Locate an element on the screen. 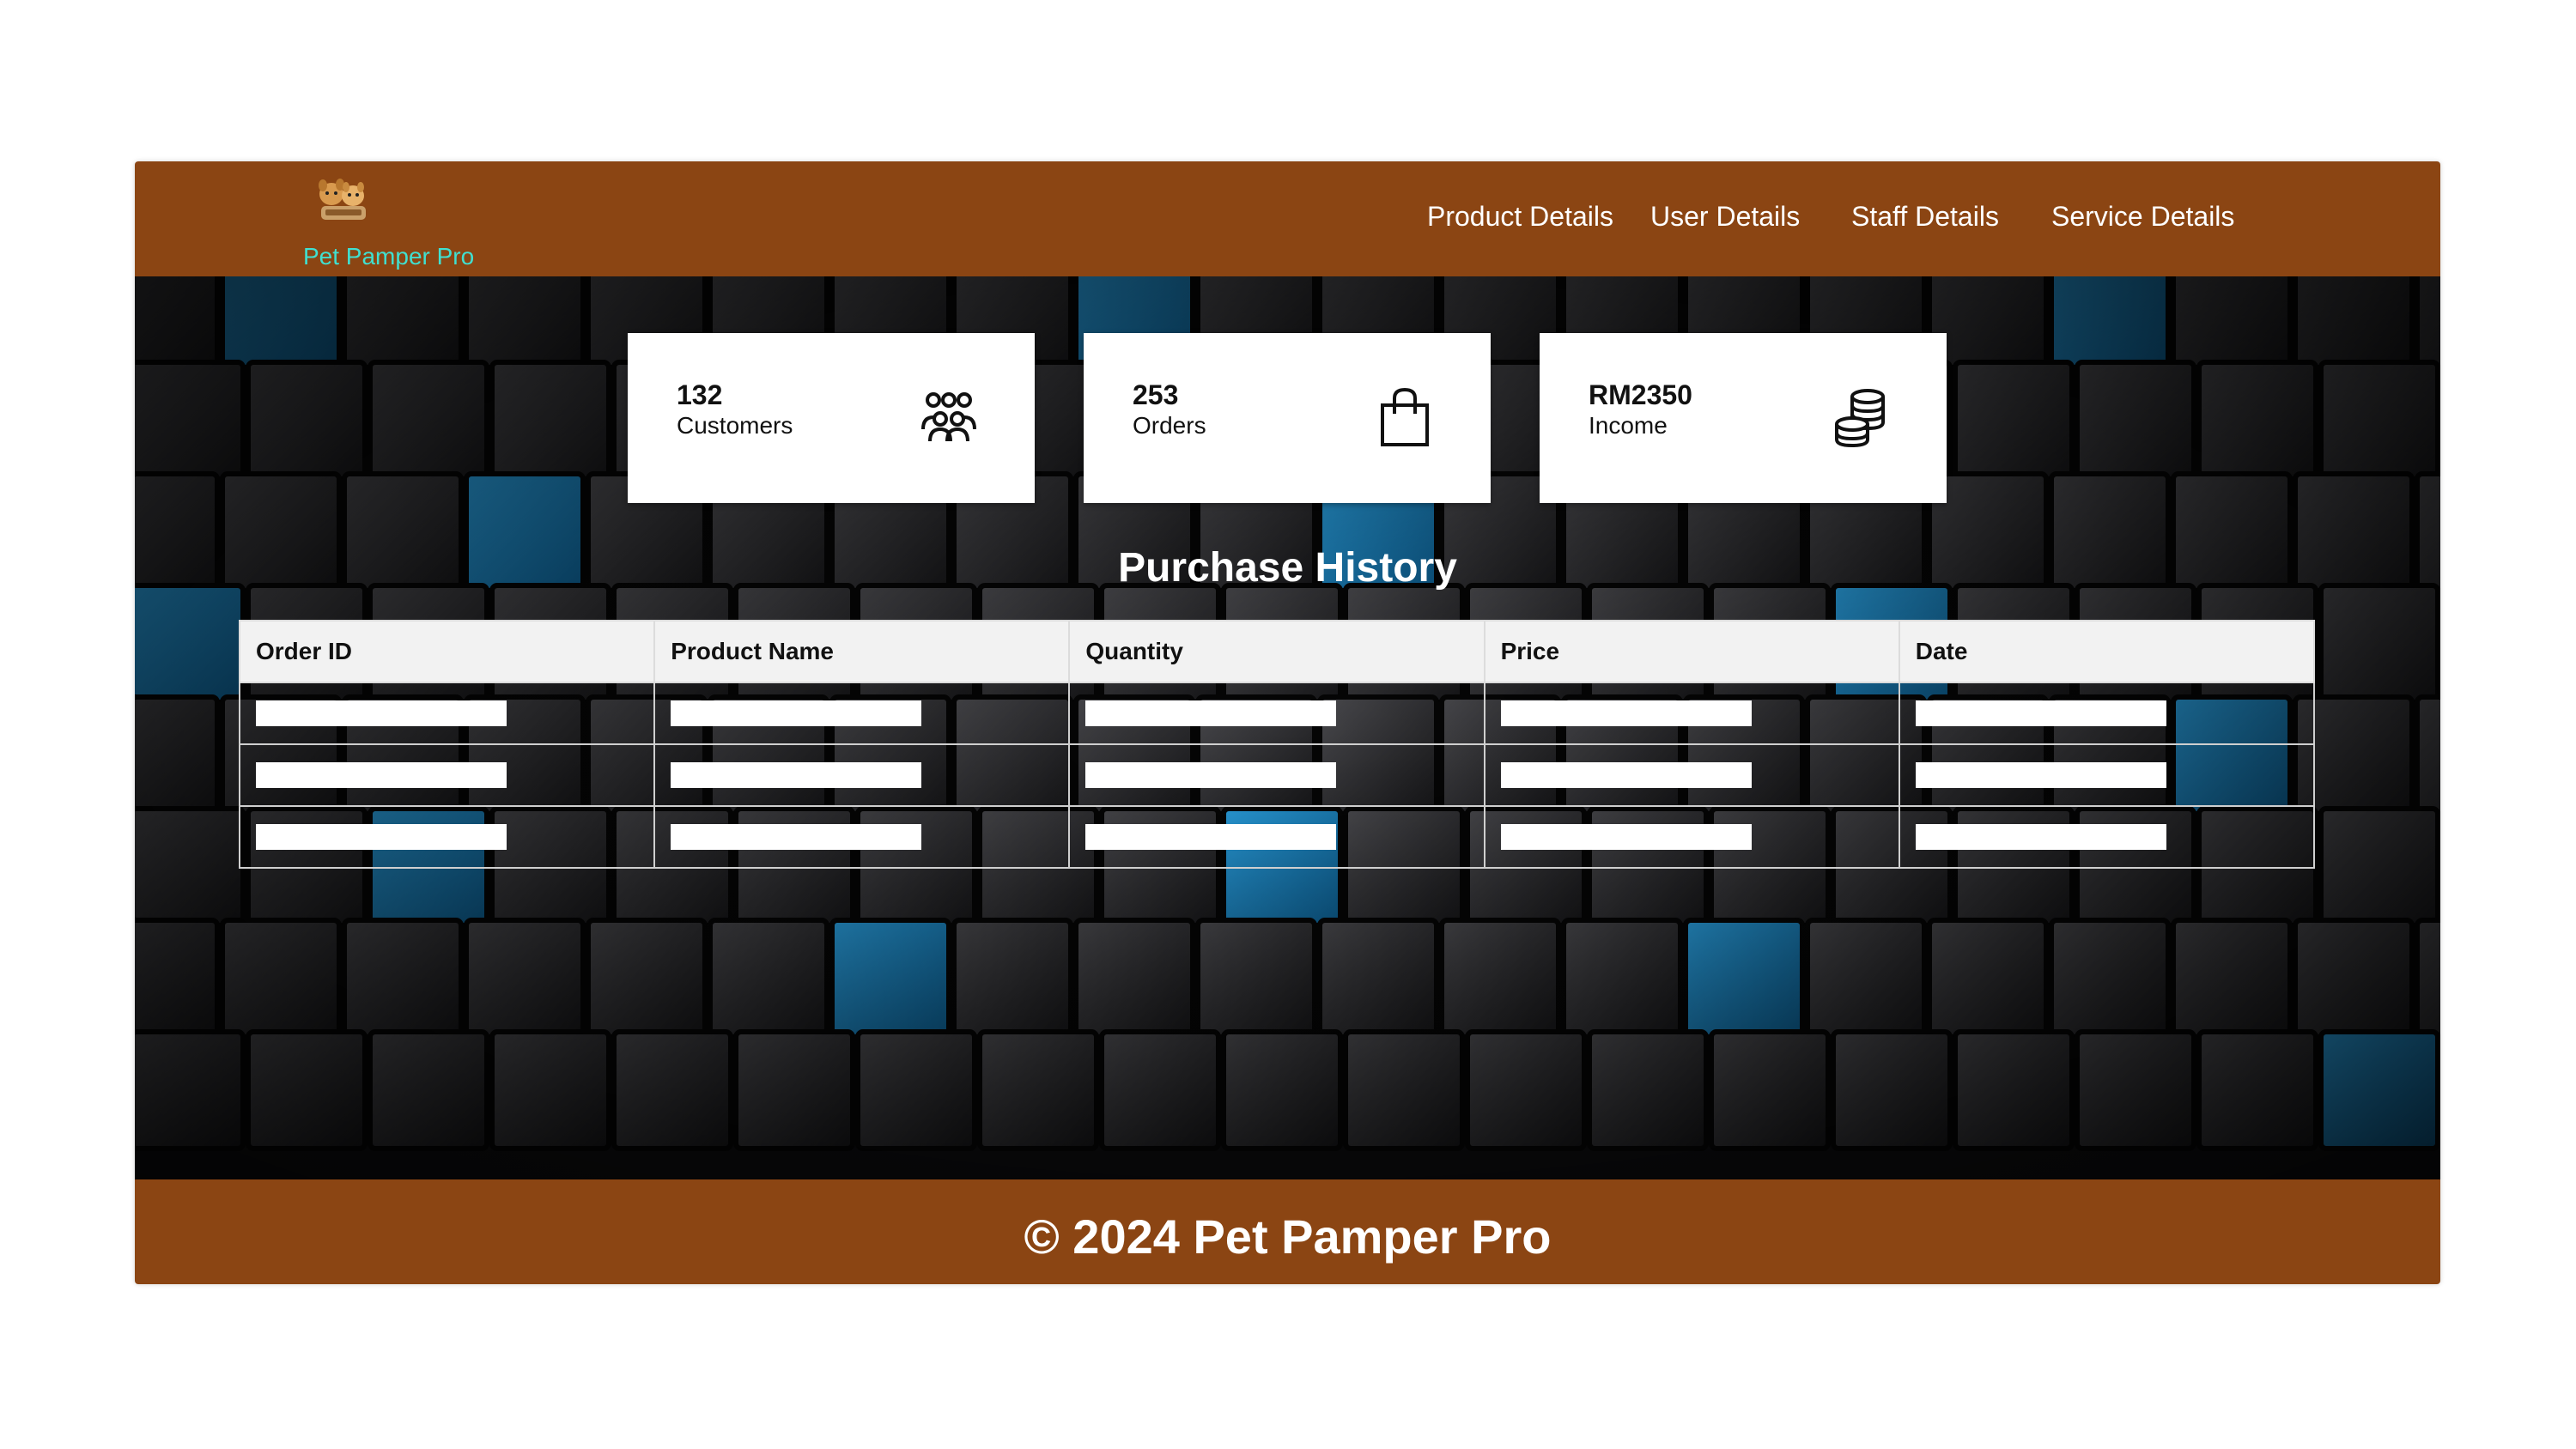  purchase-history-title: Purchase History is located at coordinates (1287, 568).